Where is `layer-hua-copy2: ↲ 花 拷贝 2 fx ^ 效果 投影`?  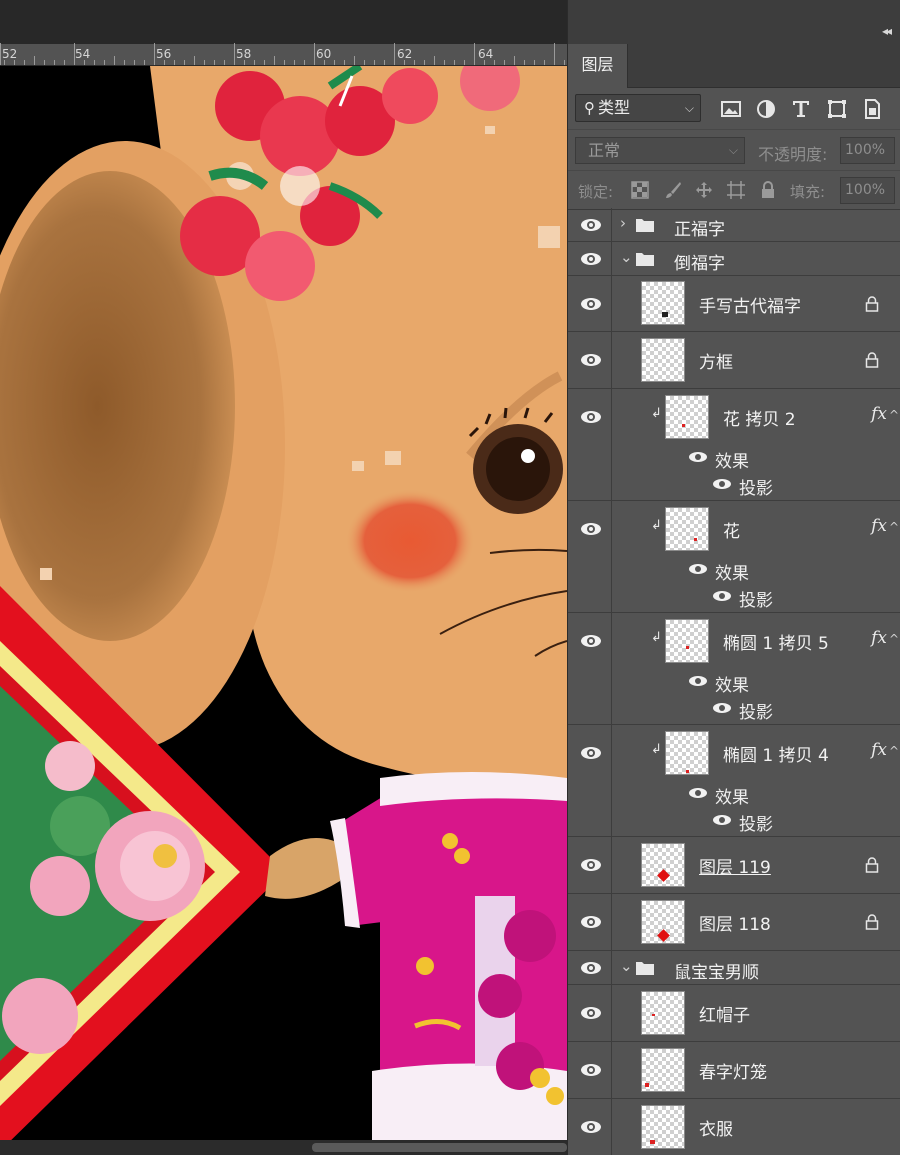 layer-hua-copy2: ↲ 花 拷贝 2 fx ^ 效果 投影 is located at coordinates (734, 445).